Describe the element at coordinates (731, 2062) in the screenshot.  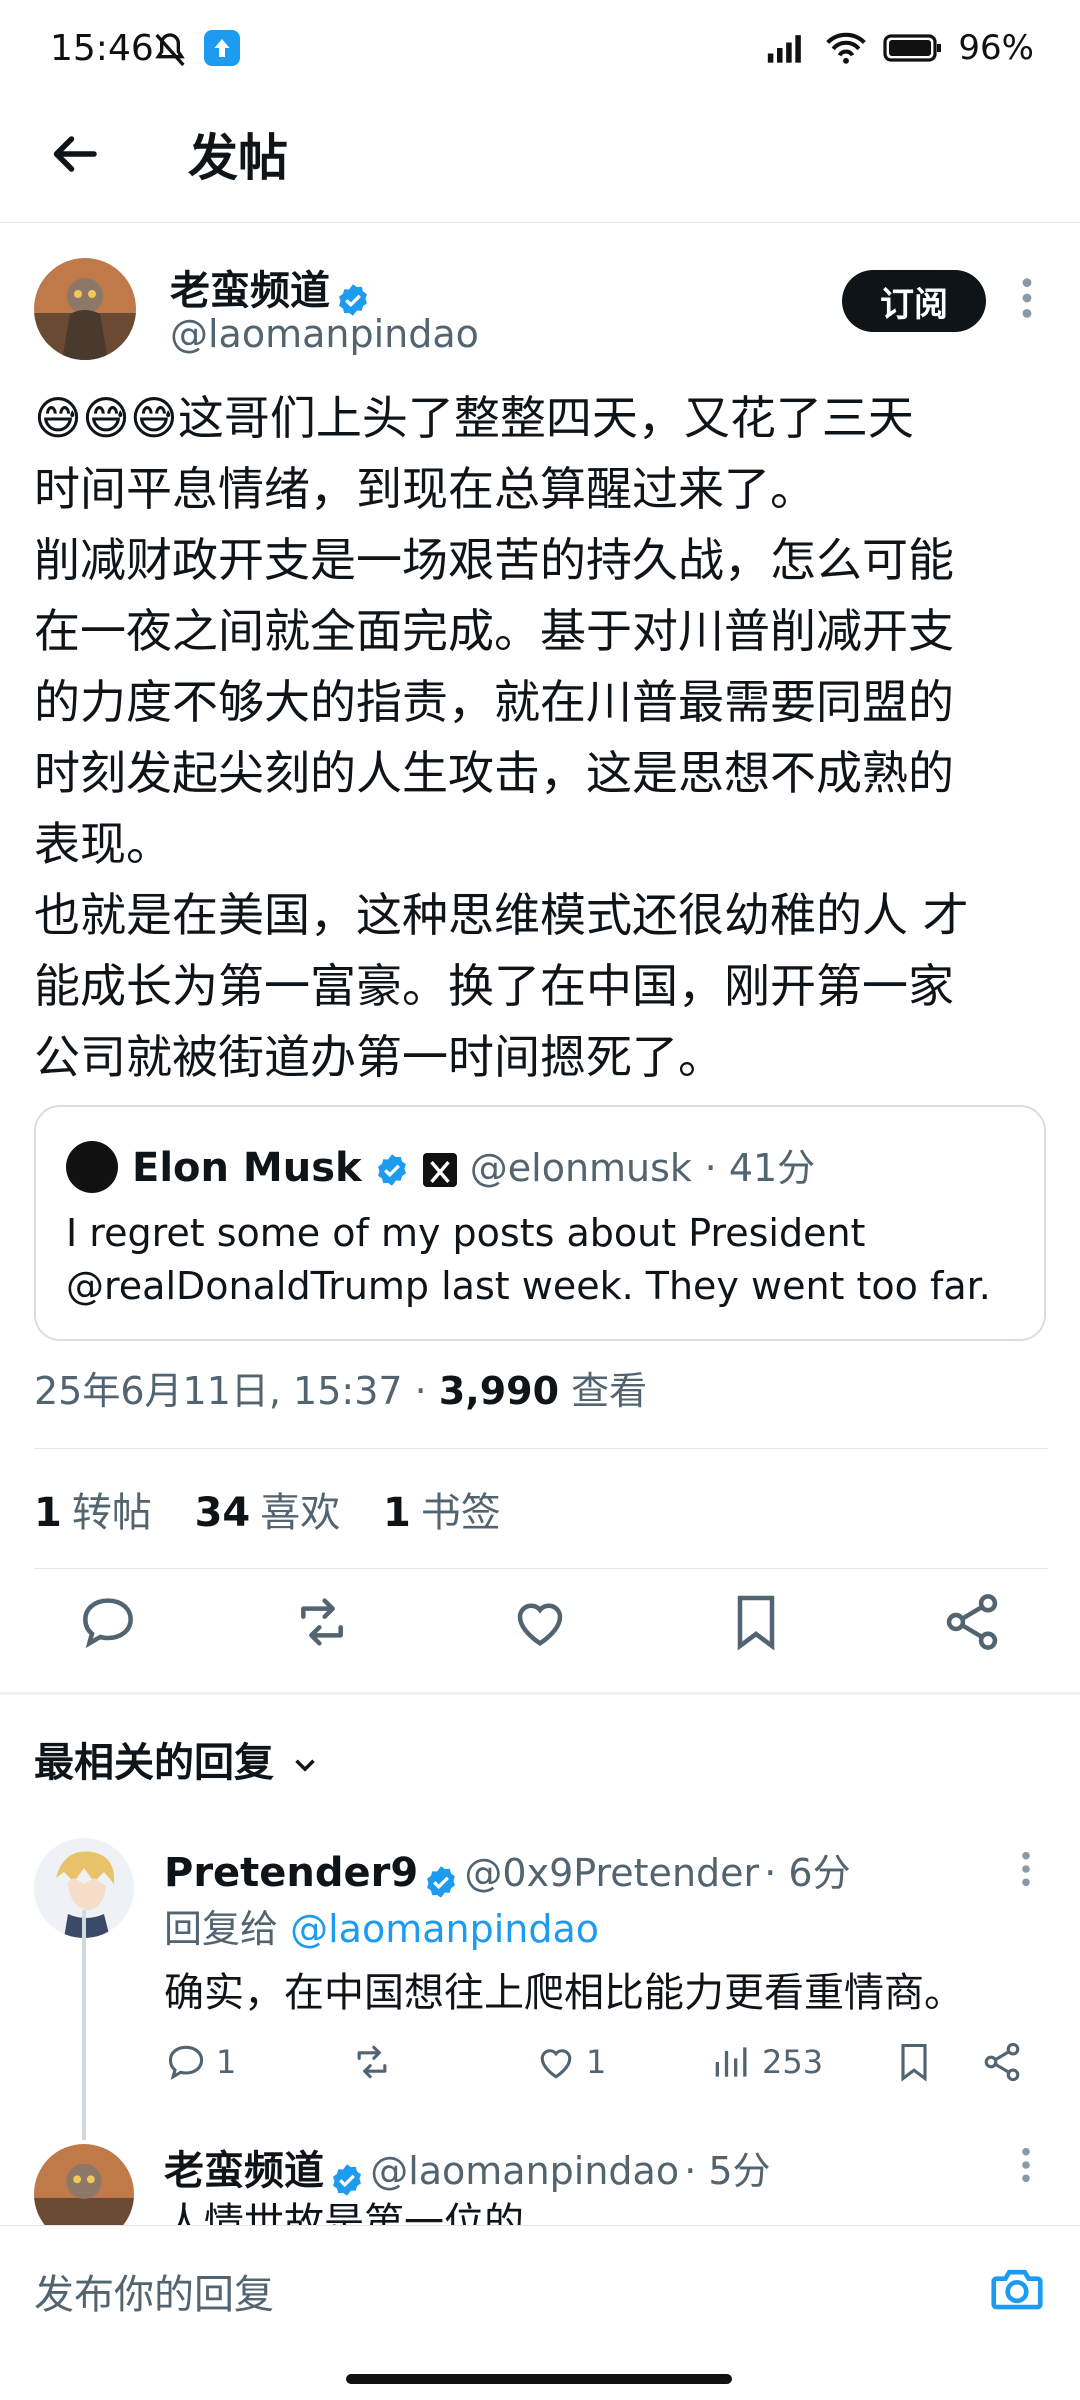
I see `views-icon` at that location.